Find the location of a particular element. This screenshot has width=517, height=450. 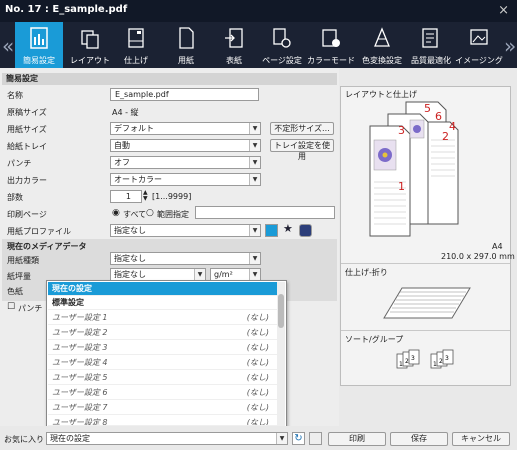

page-number: 6 is located at coordinates (438, 116).